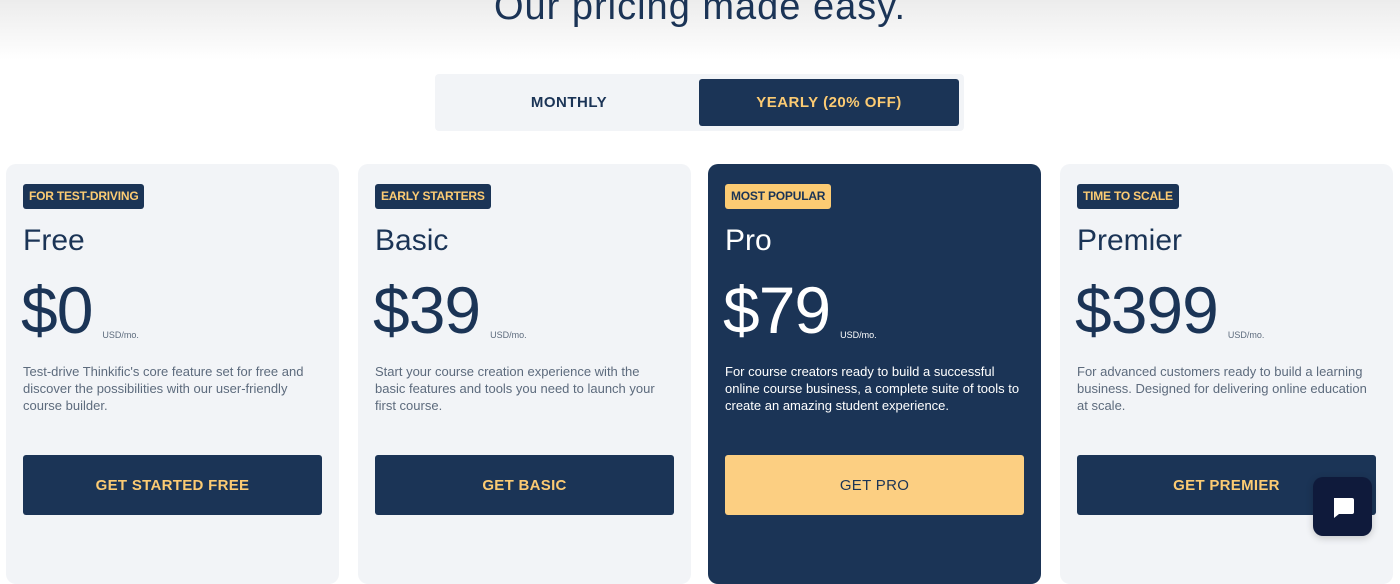  What do you see at coordinates (874, 485) in the screenshot?
I see `get-pro-button: GET PRO` at bounding box center [874, 485].